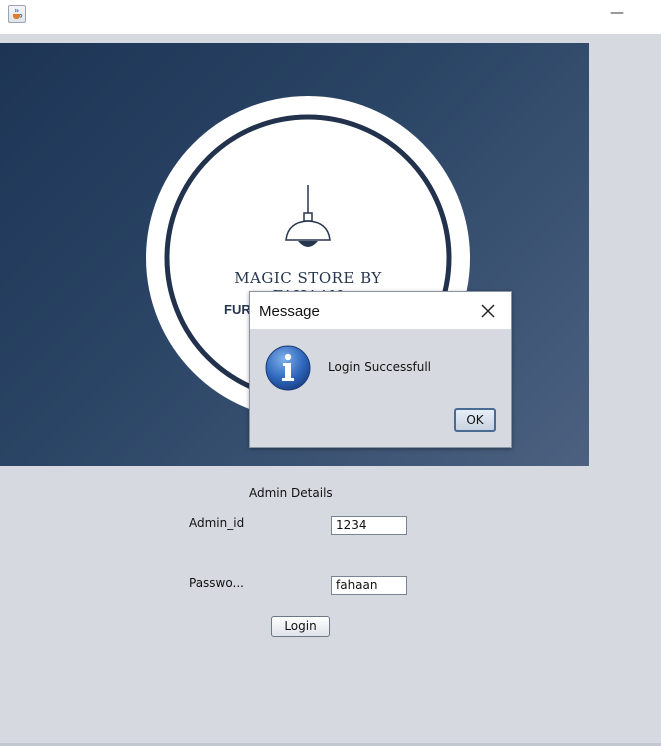  Describe the element at coordinates (217, 523) in the screenshot. I see `admin-id-label: Admin_id` at that location.